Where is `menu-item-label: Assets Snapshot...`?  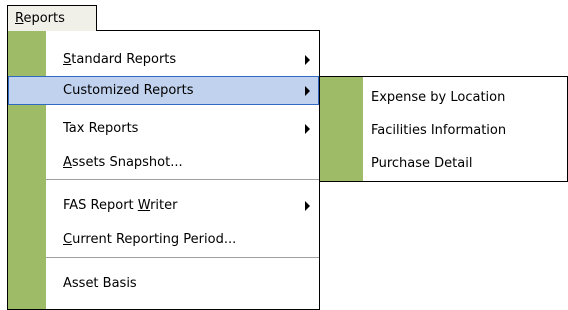 menu-item-label: Assets Snapshot... is located at coordinates (123, 162).